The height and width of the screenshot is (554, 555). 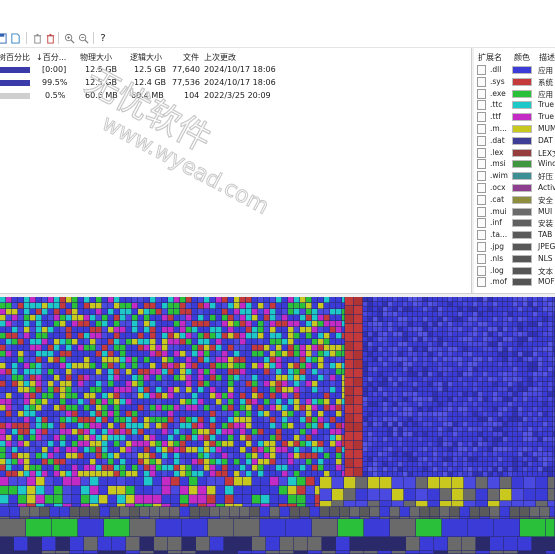 I want to click on zoom-in-icon, so click(x=69, y=38).